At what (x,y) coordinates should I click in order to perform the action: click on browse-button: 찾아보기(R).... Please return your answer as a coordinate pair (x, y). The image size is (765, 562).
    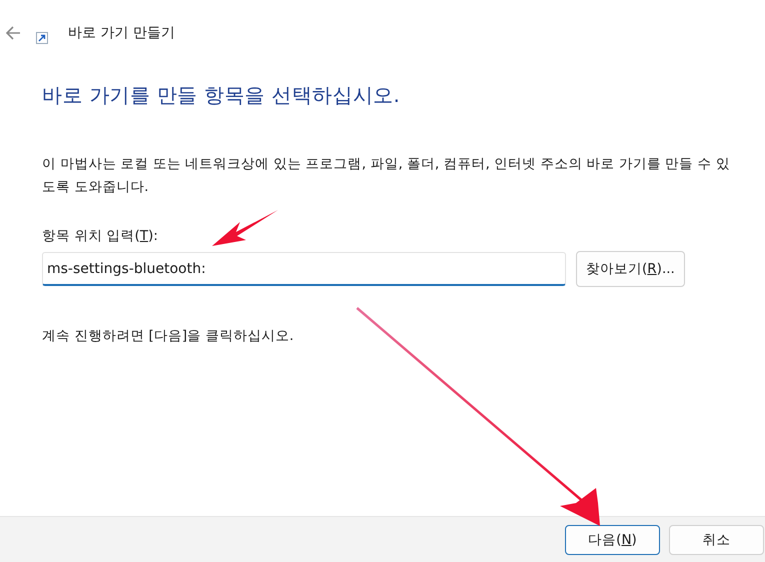
    Looking at the image, I should click on (630, 269).